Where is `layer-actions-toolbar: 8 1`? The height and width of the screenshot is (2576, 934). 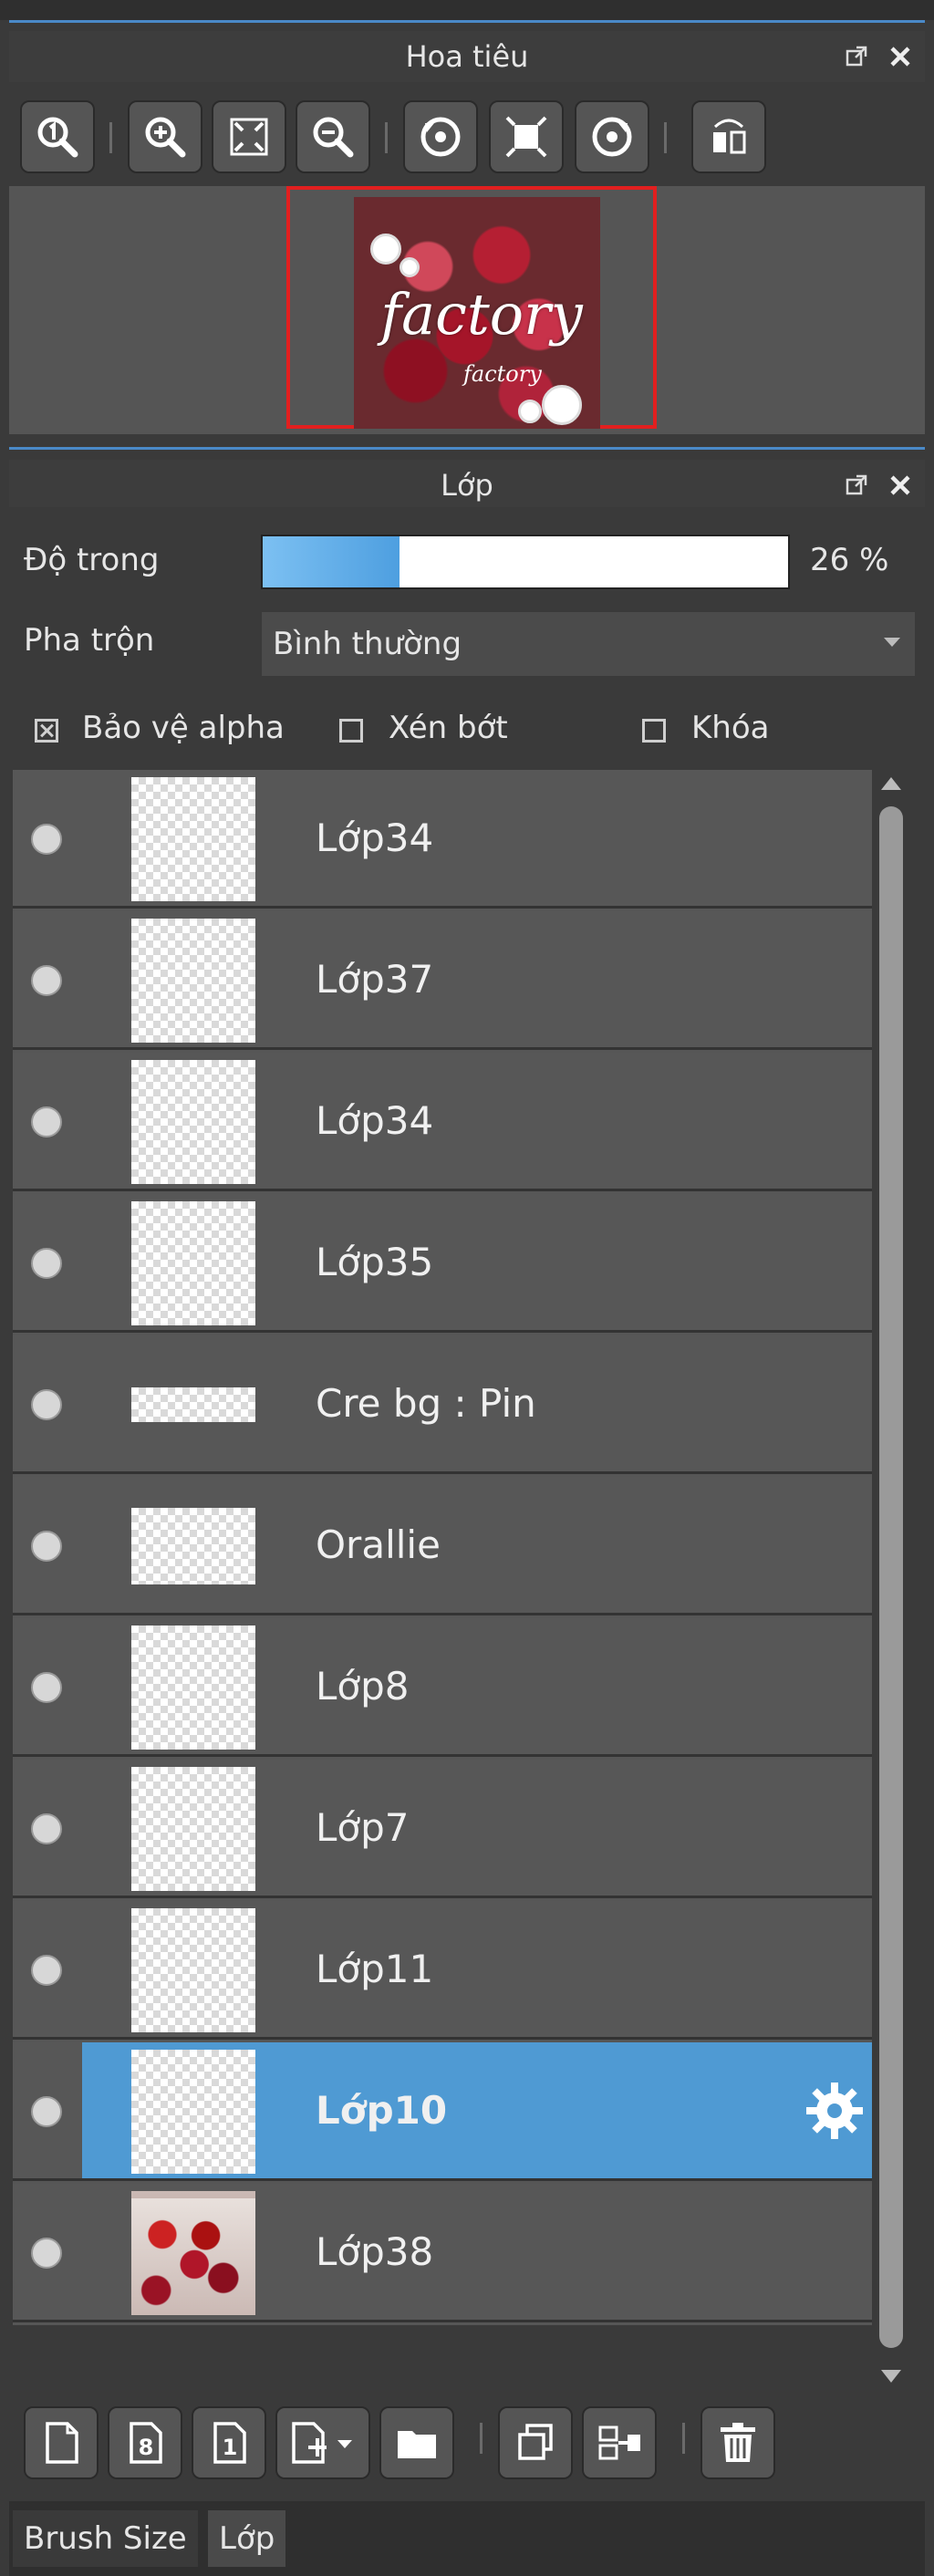
layer-actions-toolbar: 8 1 is located at coordinates (467, 2437).